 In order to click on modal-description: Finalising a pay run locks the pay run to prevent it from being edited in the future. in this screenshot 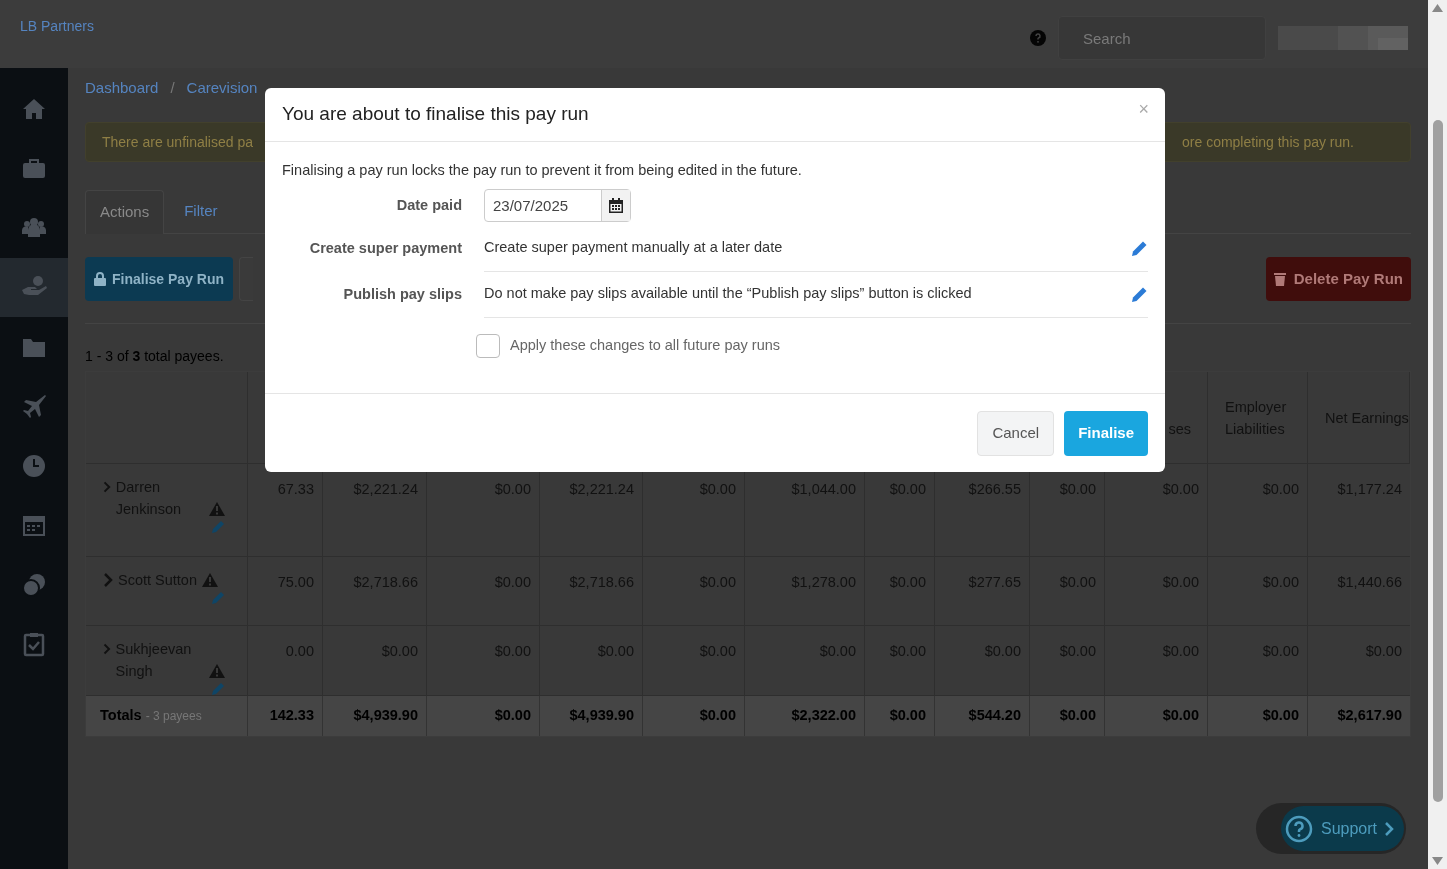, I will do `click(542, 170)`.